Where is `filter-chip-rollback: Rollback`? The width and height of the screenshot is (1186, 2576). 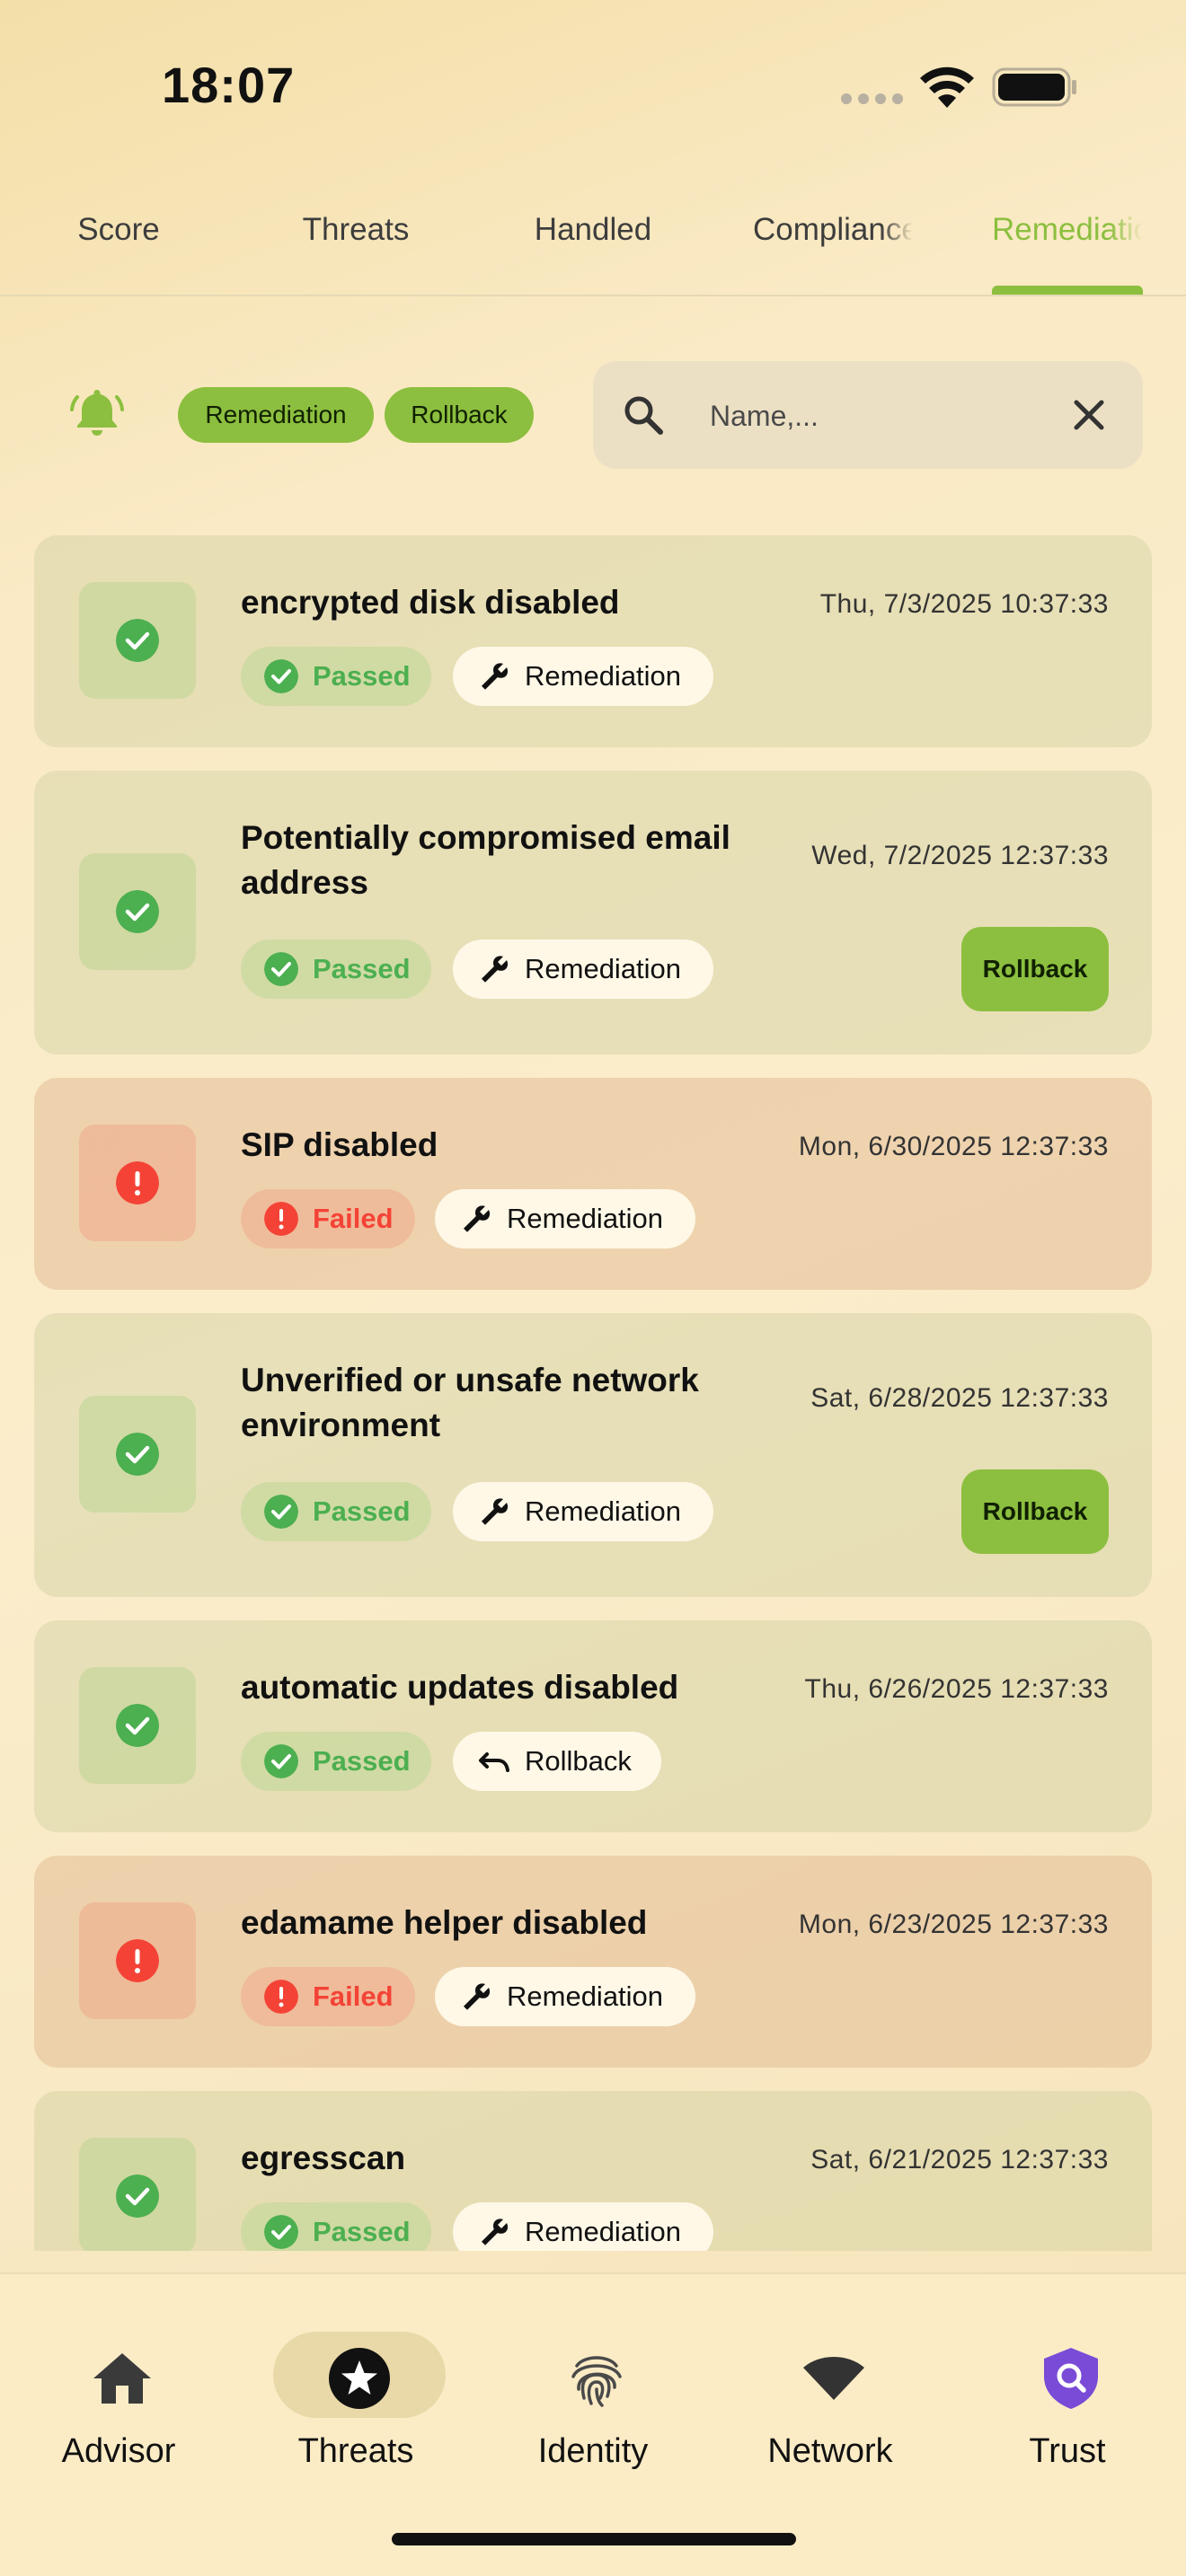
filter-chip-rollback: Rollback is located at coordinates (459, 415).